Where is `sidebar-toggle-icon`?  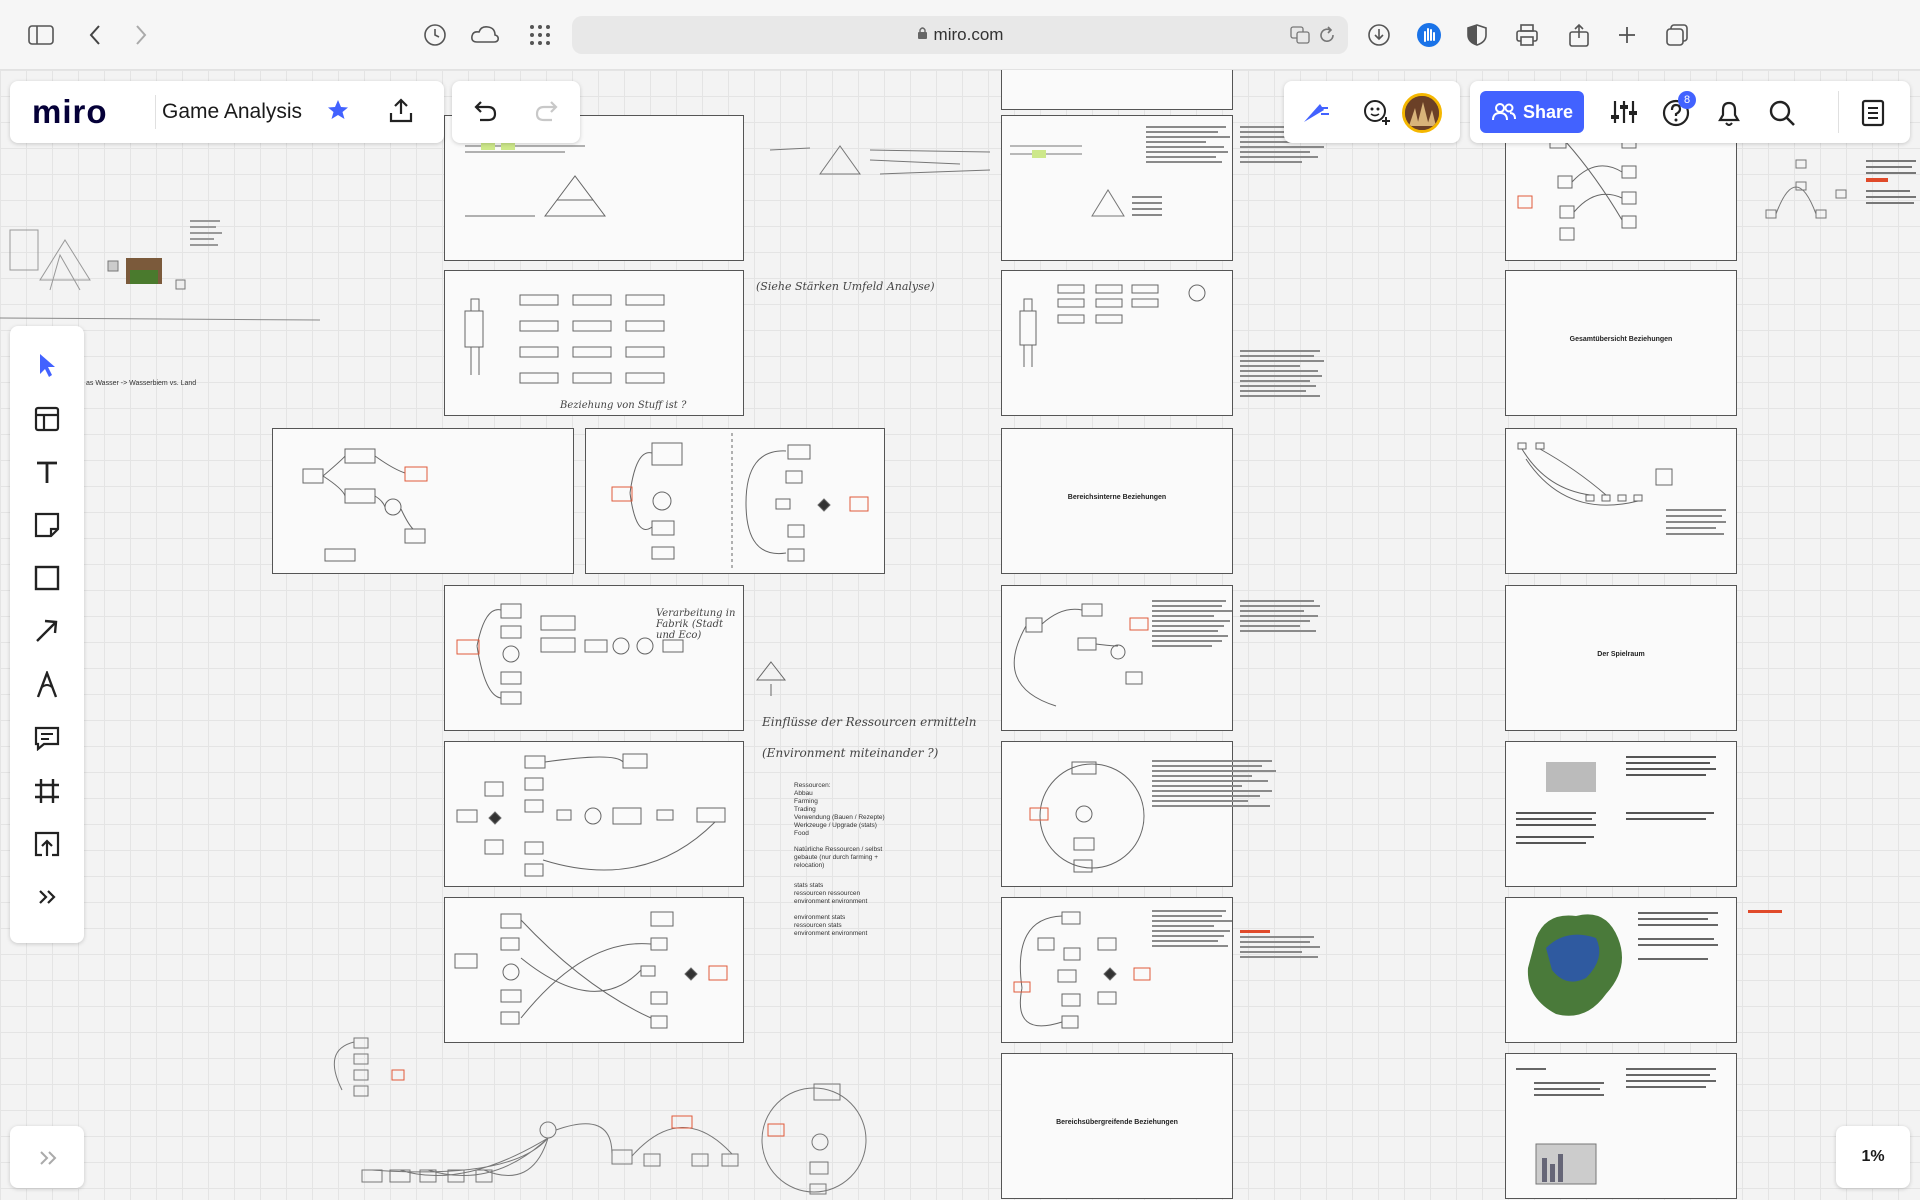 sidebar-toggle-icon is located at coordinates (41, 35).